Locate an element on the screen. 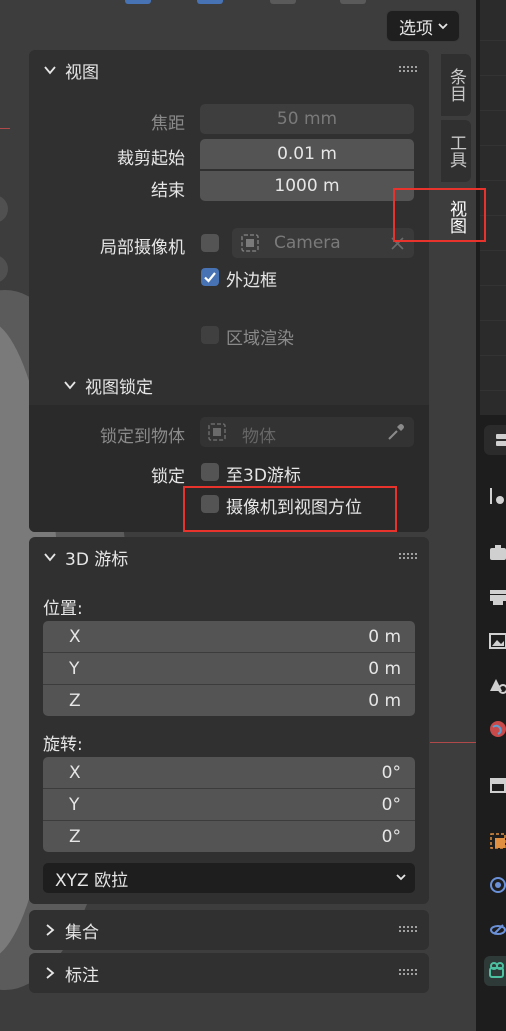 This screenshot has height=1031, width=506. annotation-panel-header: 标注 is located at coordinates (229, 973).